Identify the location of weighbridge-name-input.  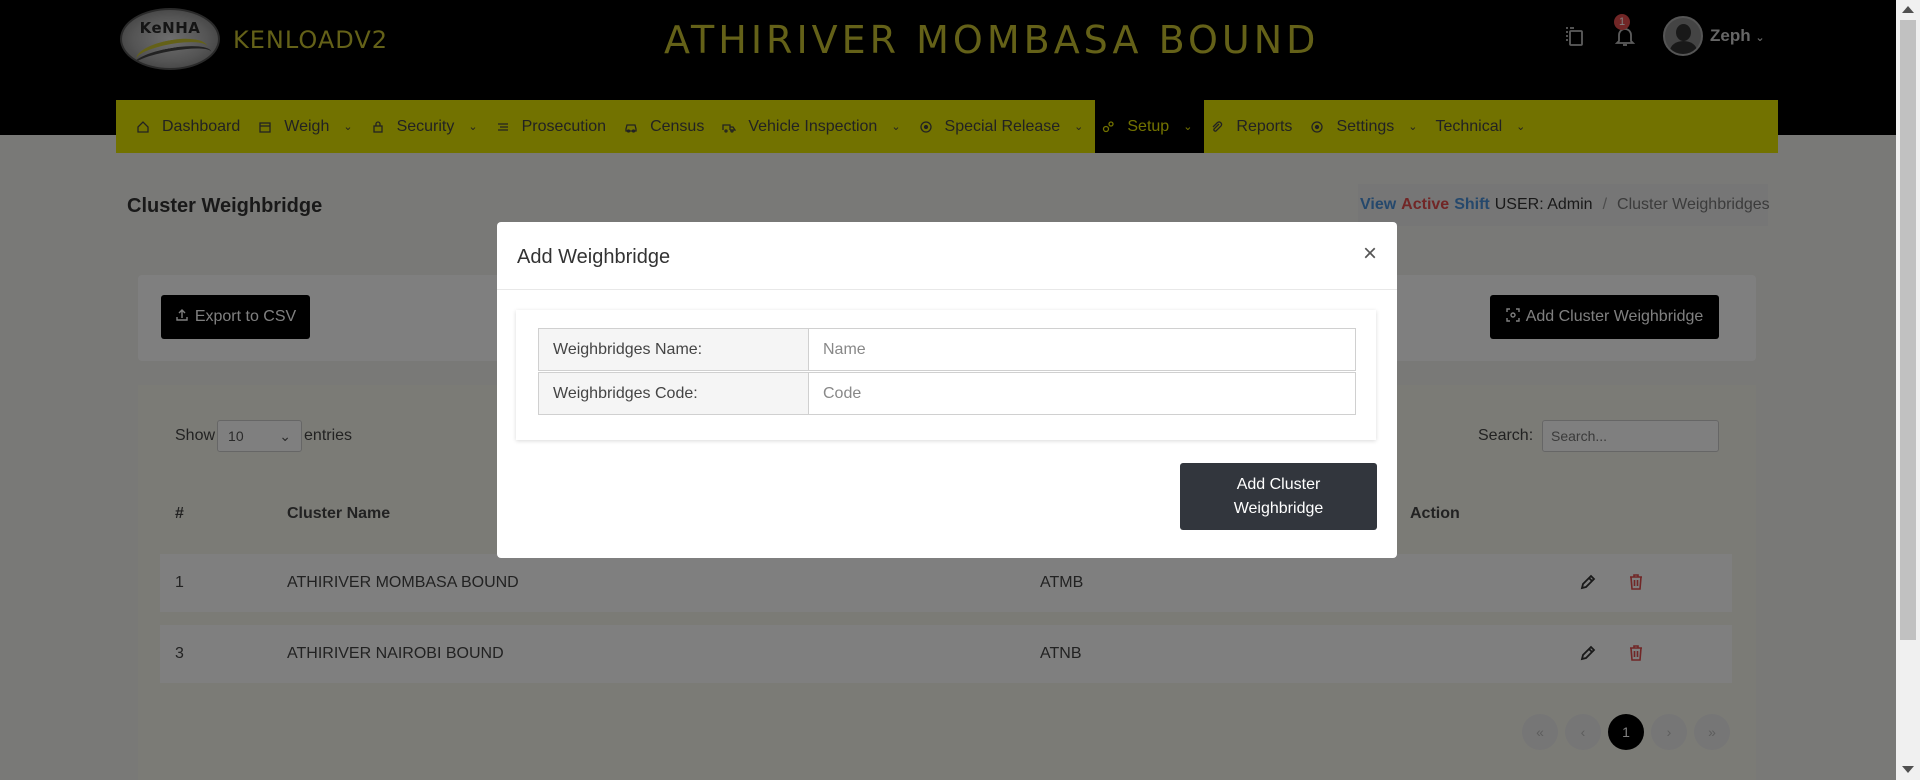
(1082, 349).